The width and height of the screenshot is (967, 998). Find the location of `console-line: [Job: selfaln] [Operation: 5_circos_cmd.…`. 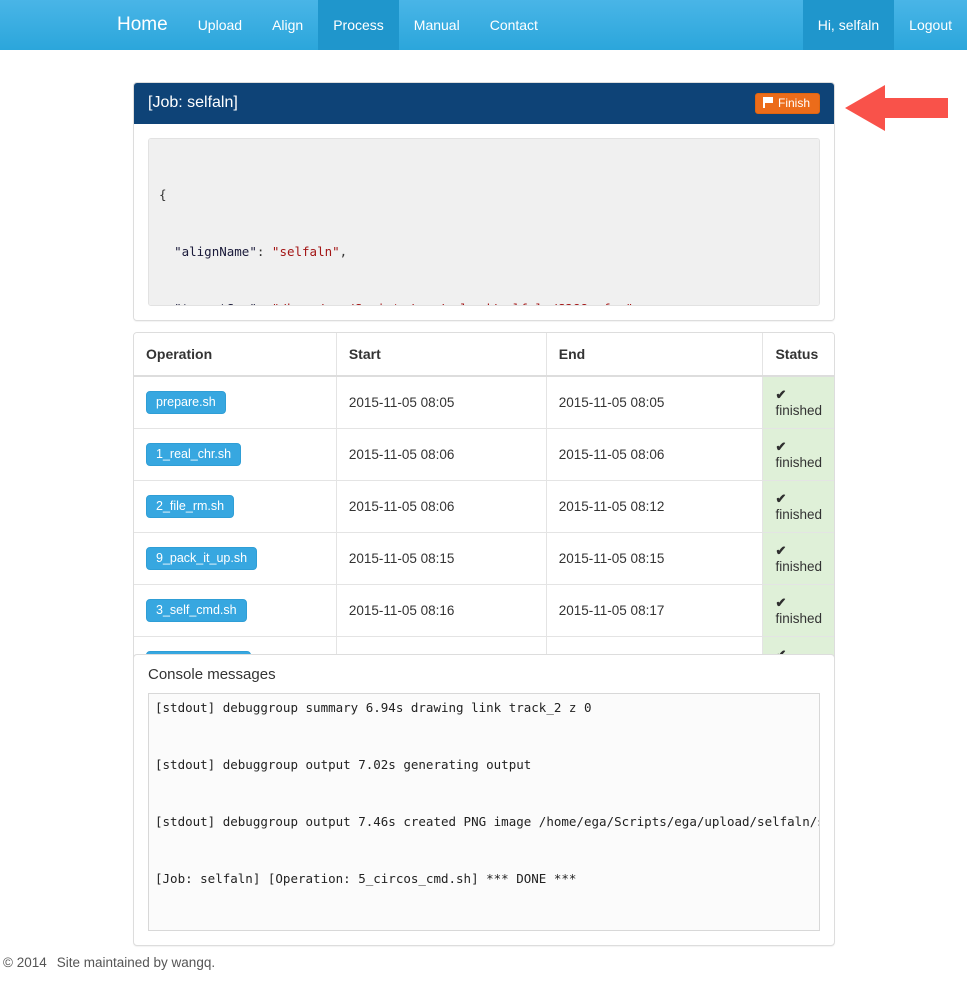

console-line: [Job: selfaln] [Operation: 5_circos_cmd.… is located at coordinates (366, 878).